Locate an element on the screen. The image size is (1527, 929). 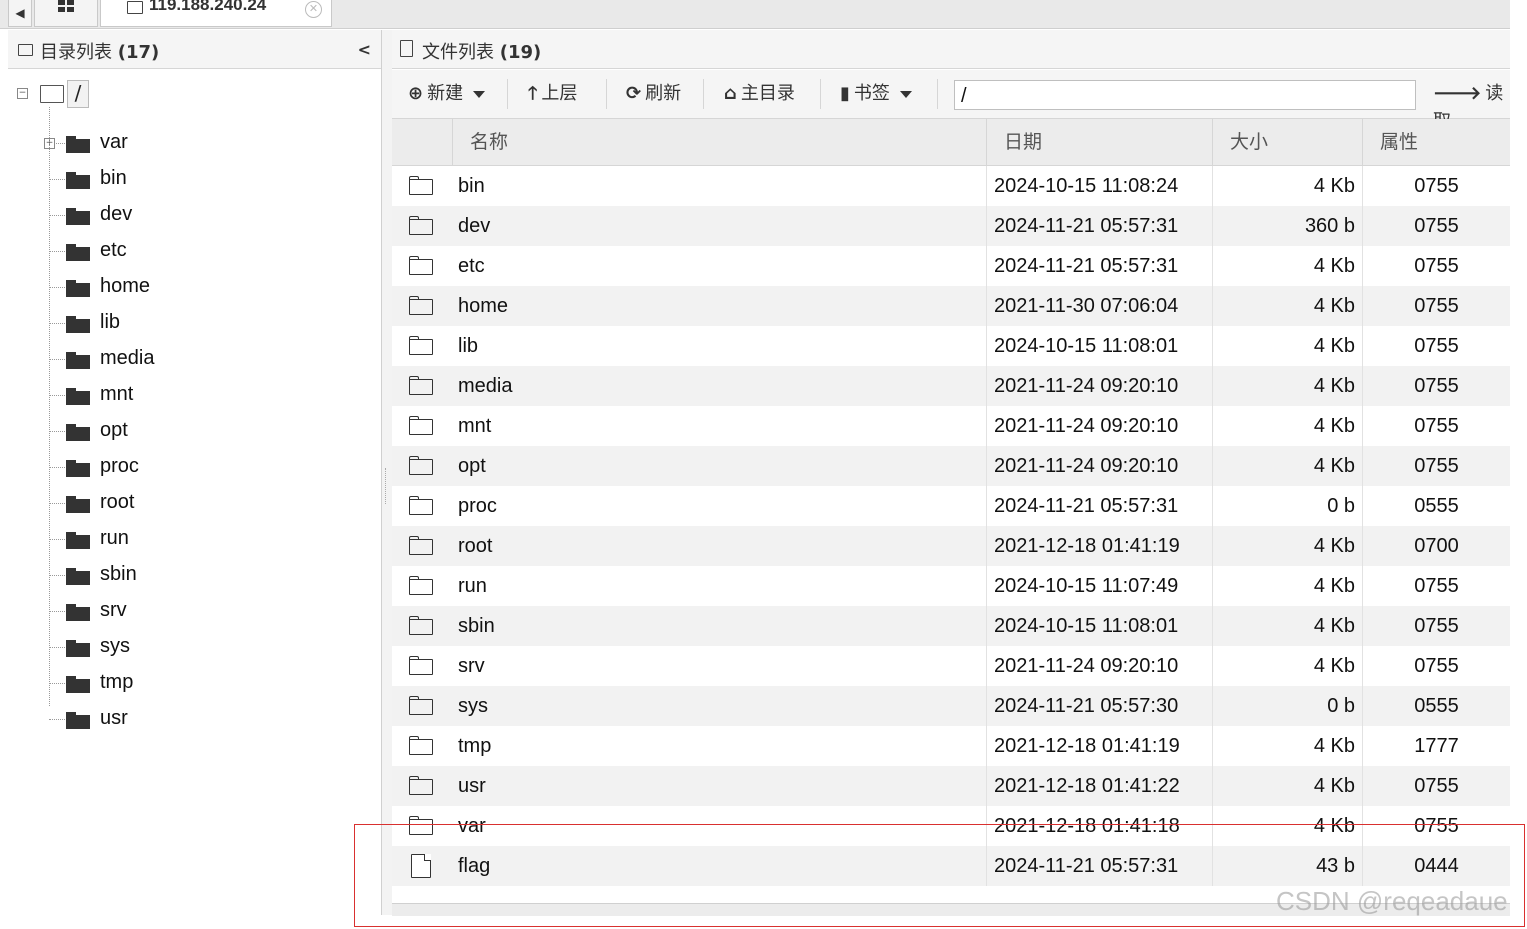
cell-name: var is located at coordinates (718, 826).